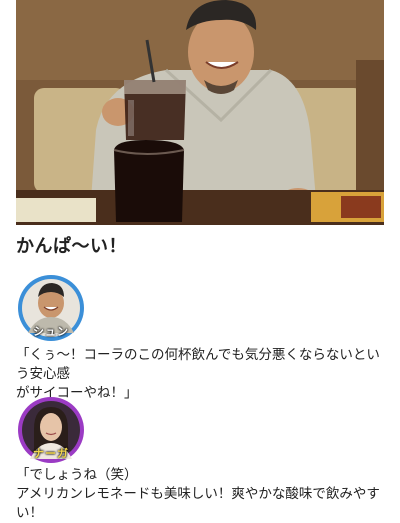 This screenshot has height=523, width=400. Describe the element at coordinates (51, 430) in the screenshot. I see `avatar-naga: ナーガ` at that location.